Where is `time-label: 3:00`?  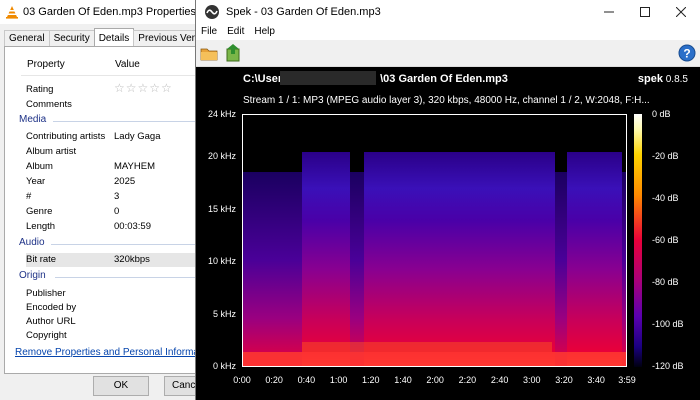 time-label: 3:00 is located at coordinates (532, 380).